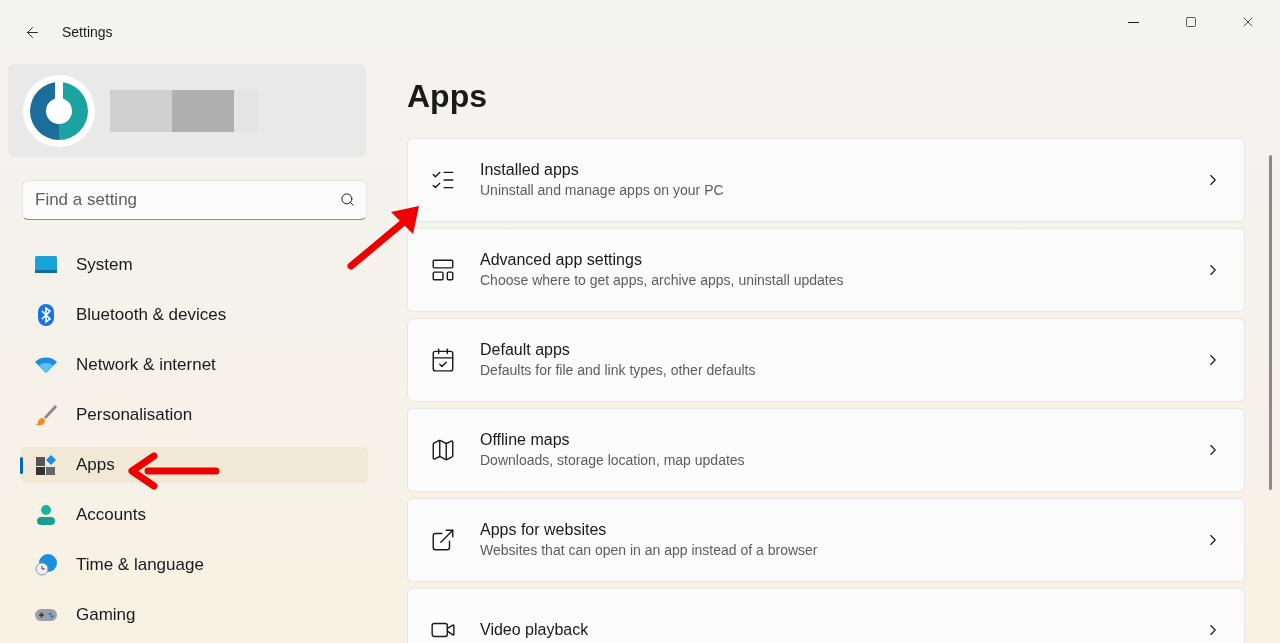 The image size is (1280, 643). Describe the element at coordinates (443, 450) in the screenshot. I see `map-icon` at that location.